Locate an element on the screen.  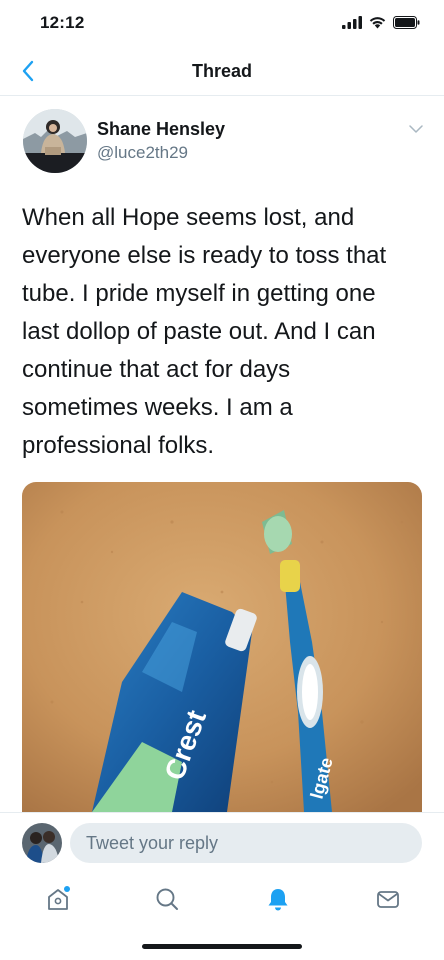
page-title: Thread is located at coordinates (221, 71).